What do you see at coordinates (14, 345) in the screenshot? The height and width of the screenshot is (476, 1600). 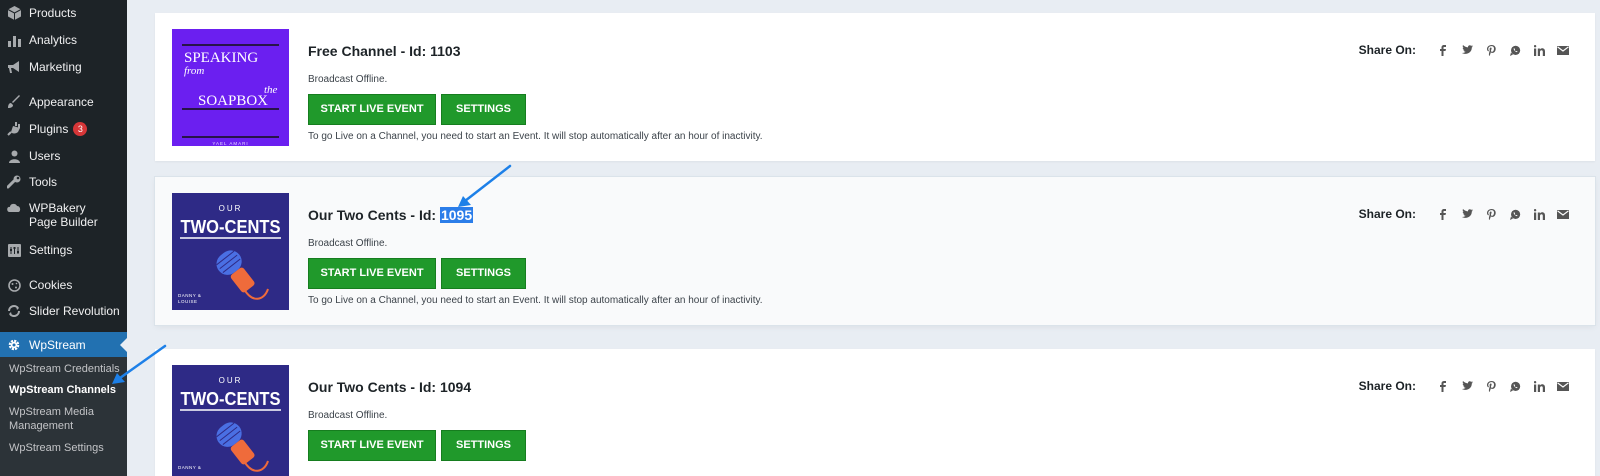 I see `wpstream-gear-icon` at bounding box center [14, 345].